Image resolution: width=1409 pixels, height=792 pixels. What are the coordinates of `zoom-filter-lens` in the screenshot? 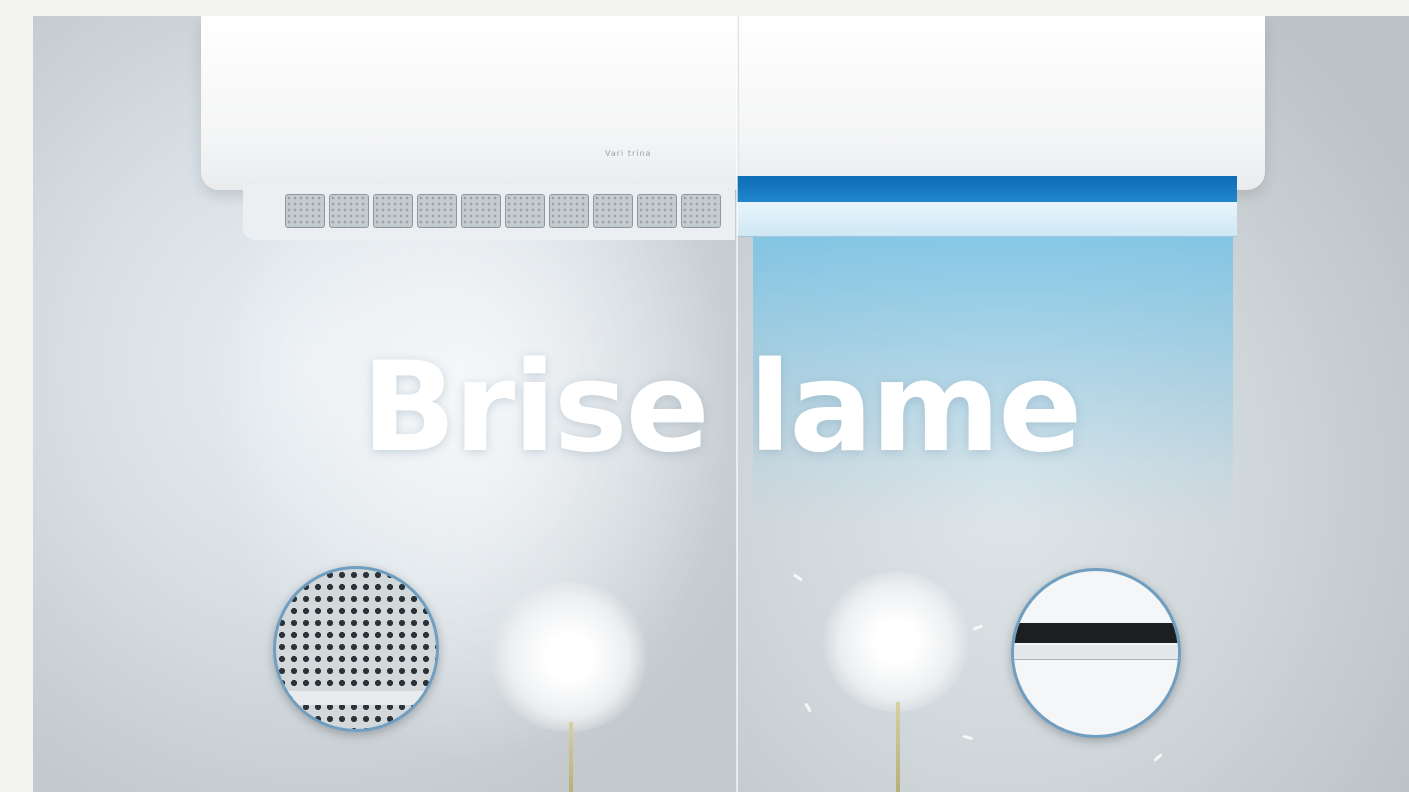 It's located at (356, 649).